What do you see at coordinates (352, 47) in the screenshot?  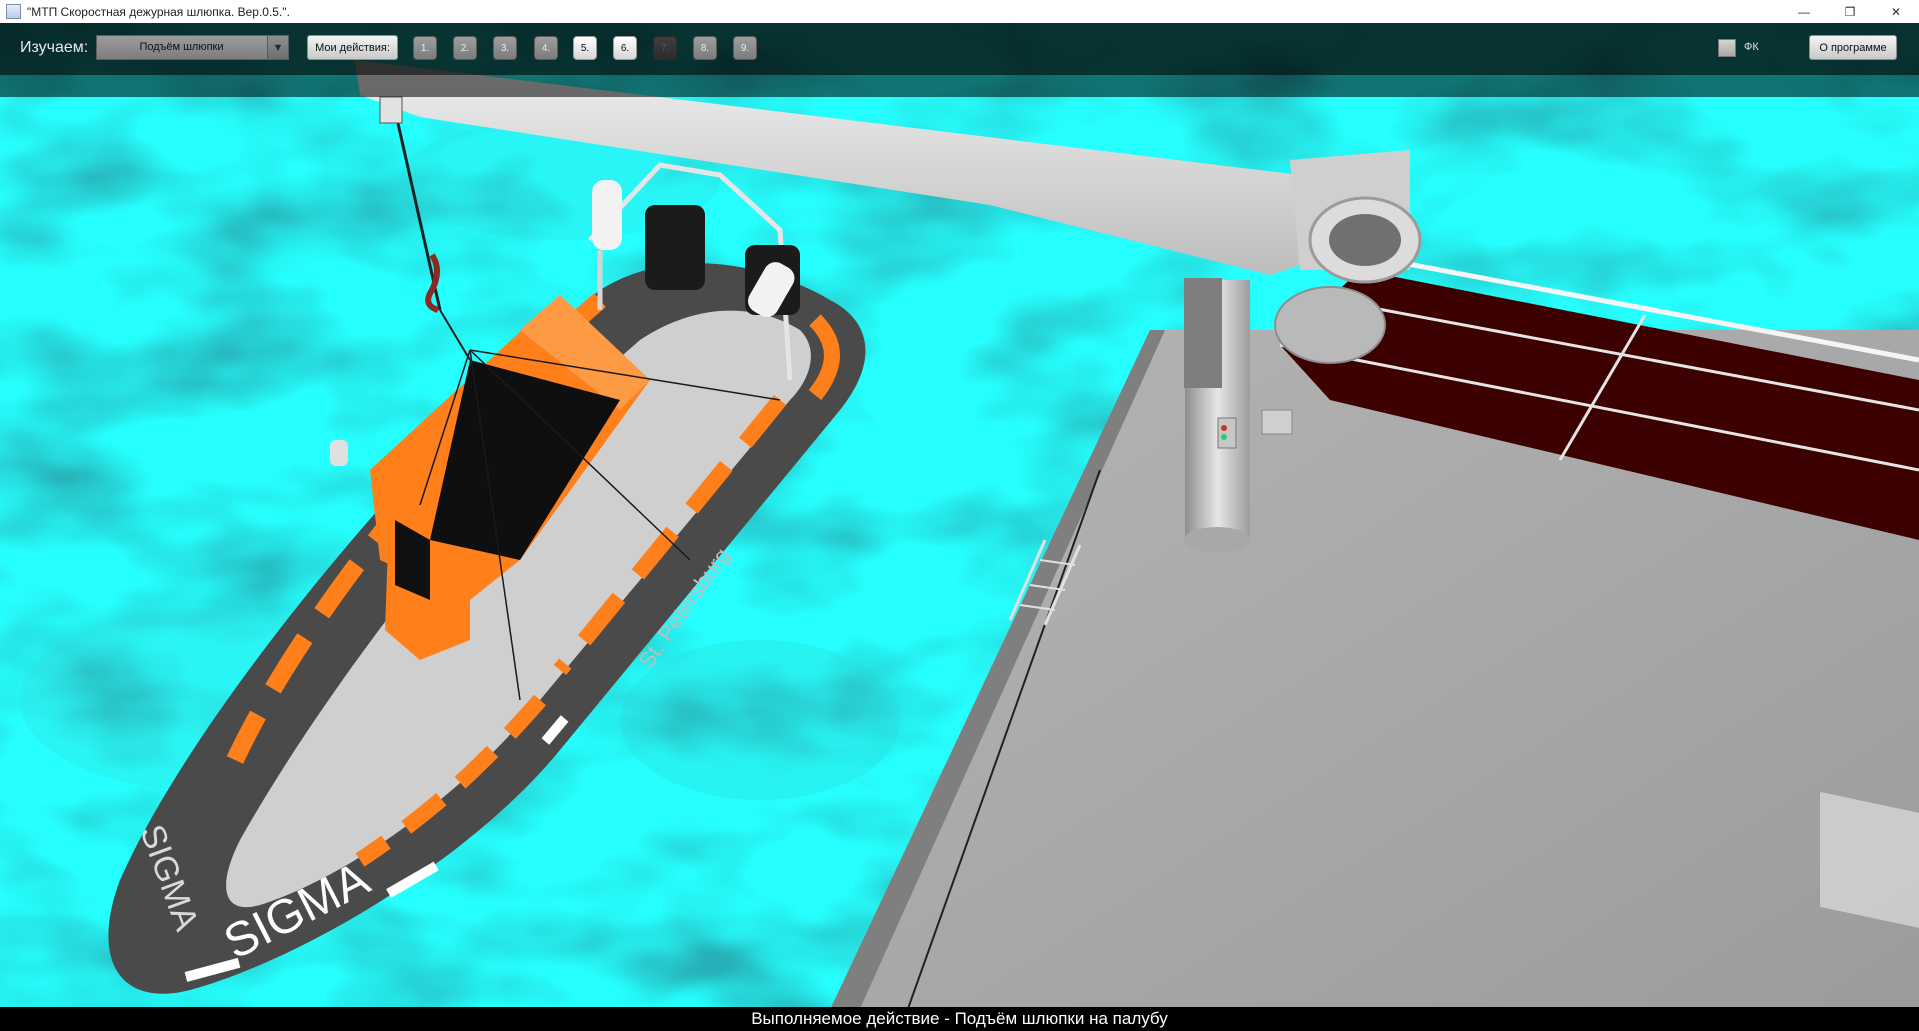 I see `my-actions-button: Мои действия:` at bounding box center [352, 47].